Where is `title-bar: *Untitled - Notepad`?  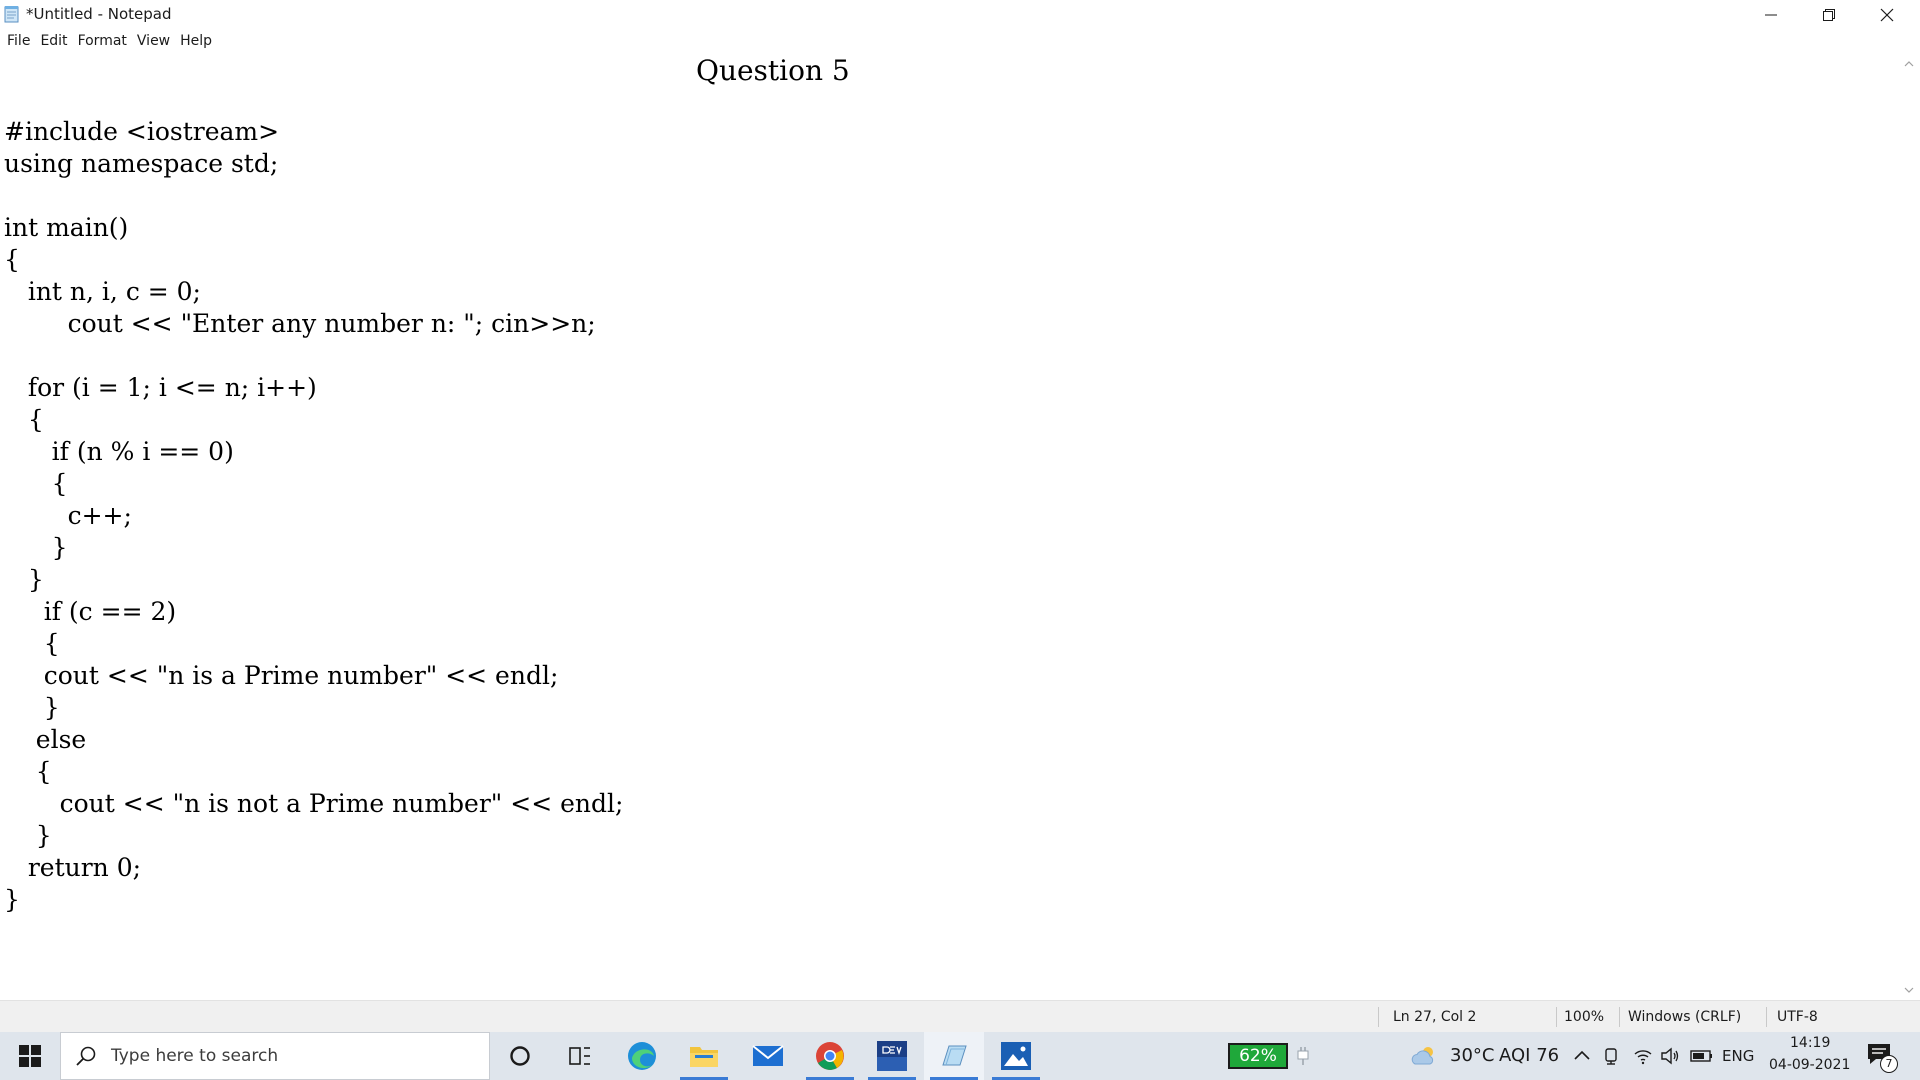 title-bar: *Untitled - Notepad is located at coordinates (960, 14).